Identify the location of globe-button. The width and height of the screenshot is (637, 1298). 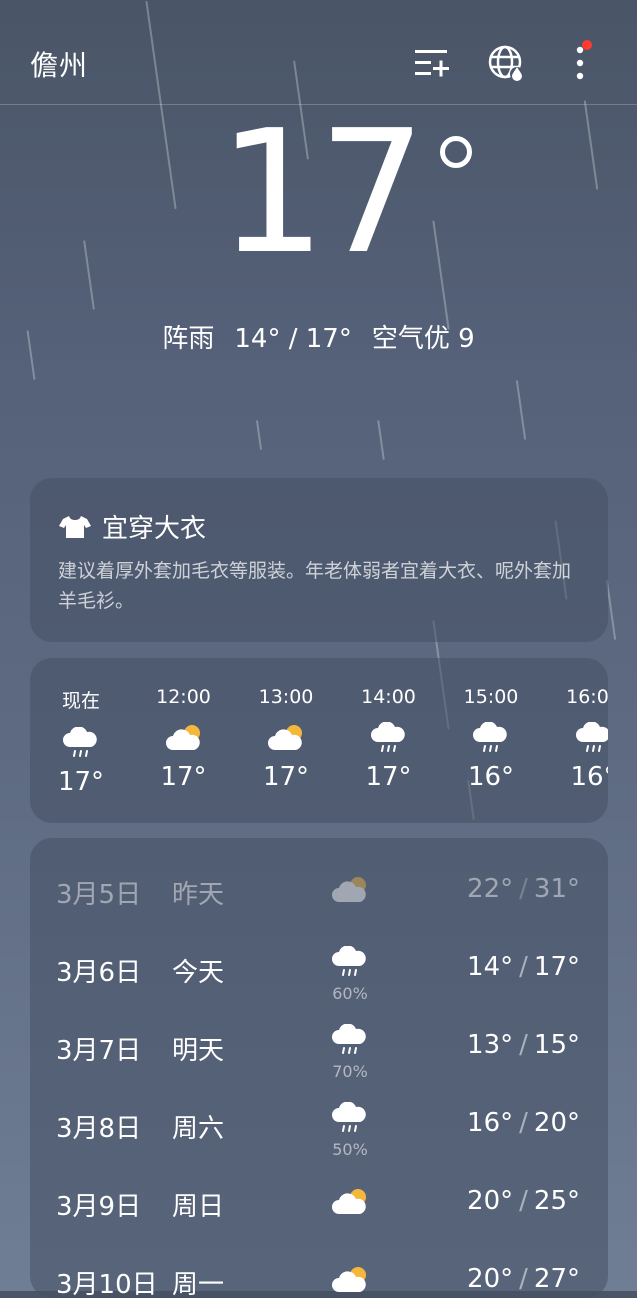
(506, 63).